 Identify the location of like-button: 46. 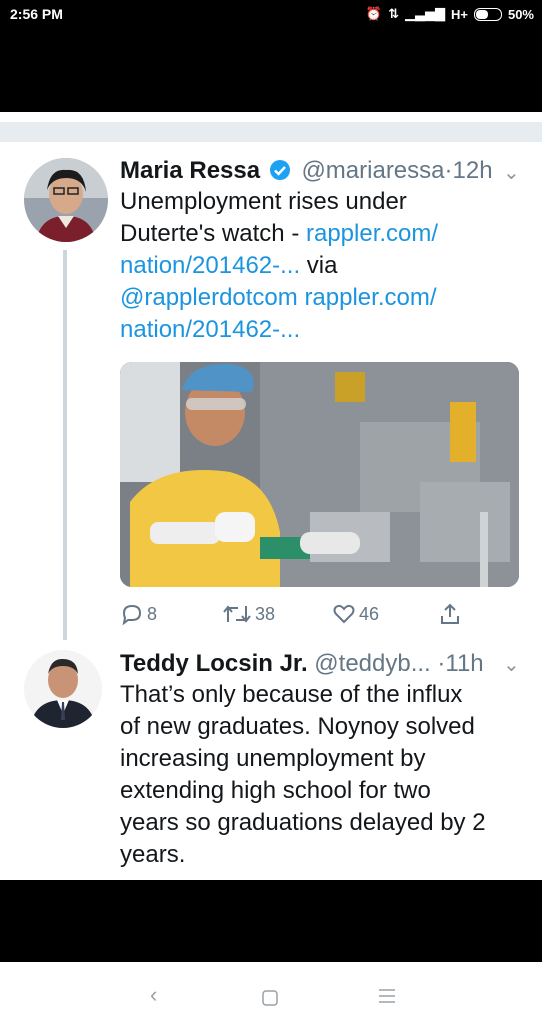
(355, 614).